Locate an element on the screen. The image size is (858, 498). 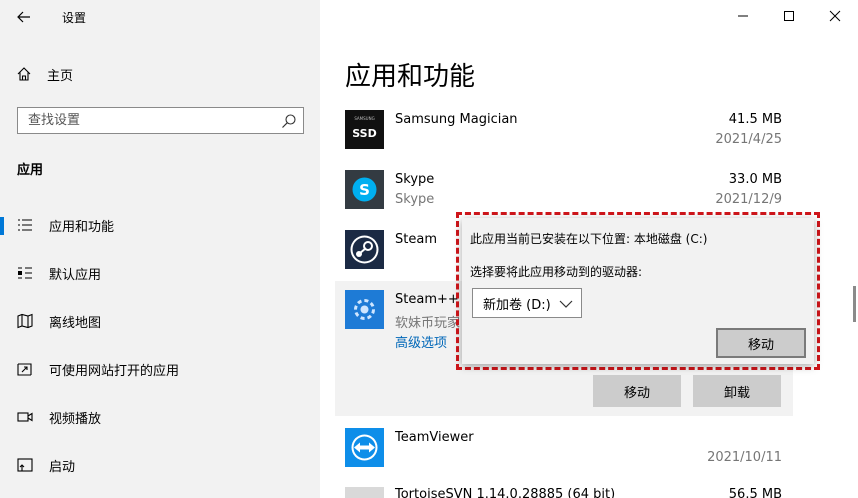
drive-dropdown: 新加卷 (D:) is located at coordinates (527, 303).